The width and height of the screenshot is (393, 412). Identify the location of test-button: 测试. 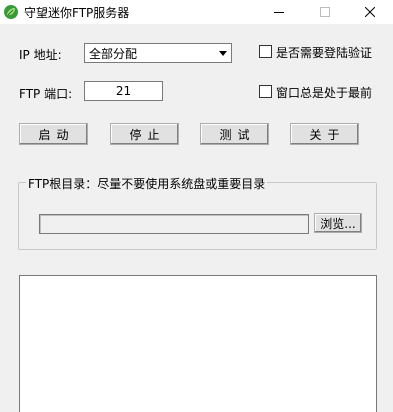
(234, 134).